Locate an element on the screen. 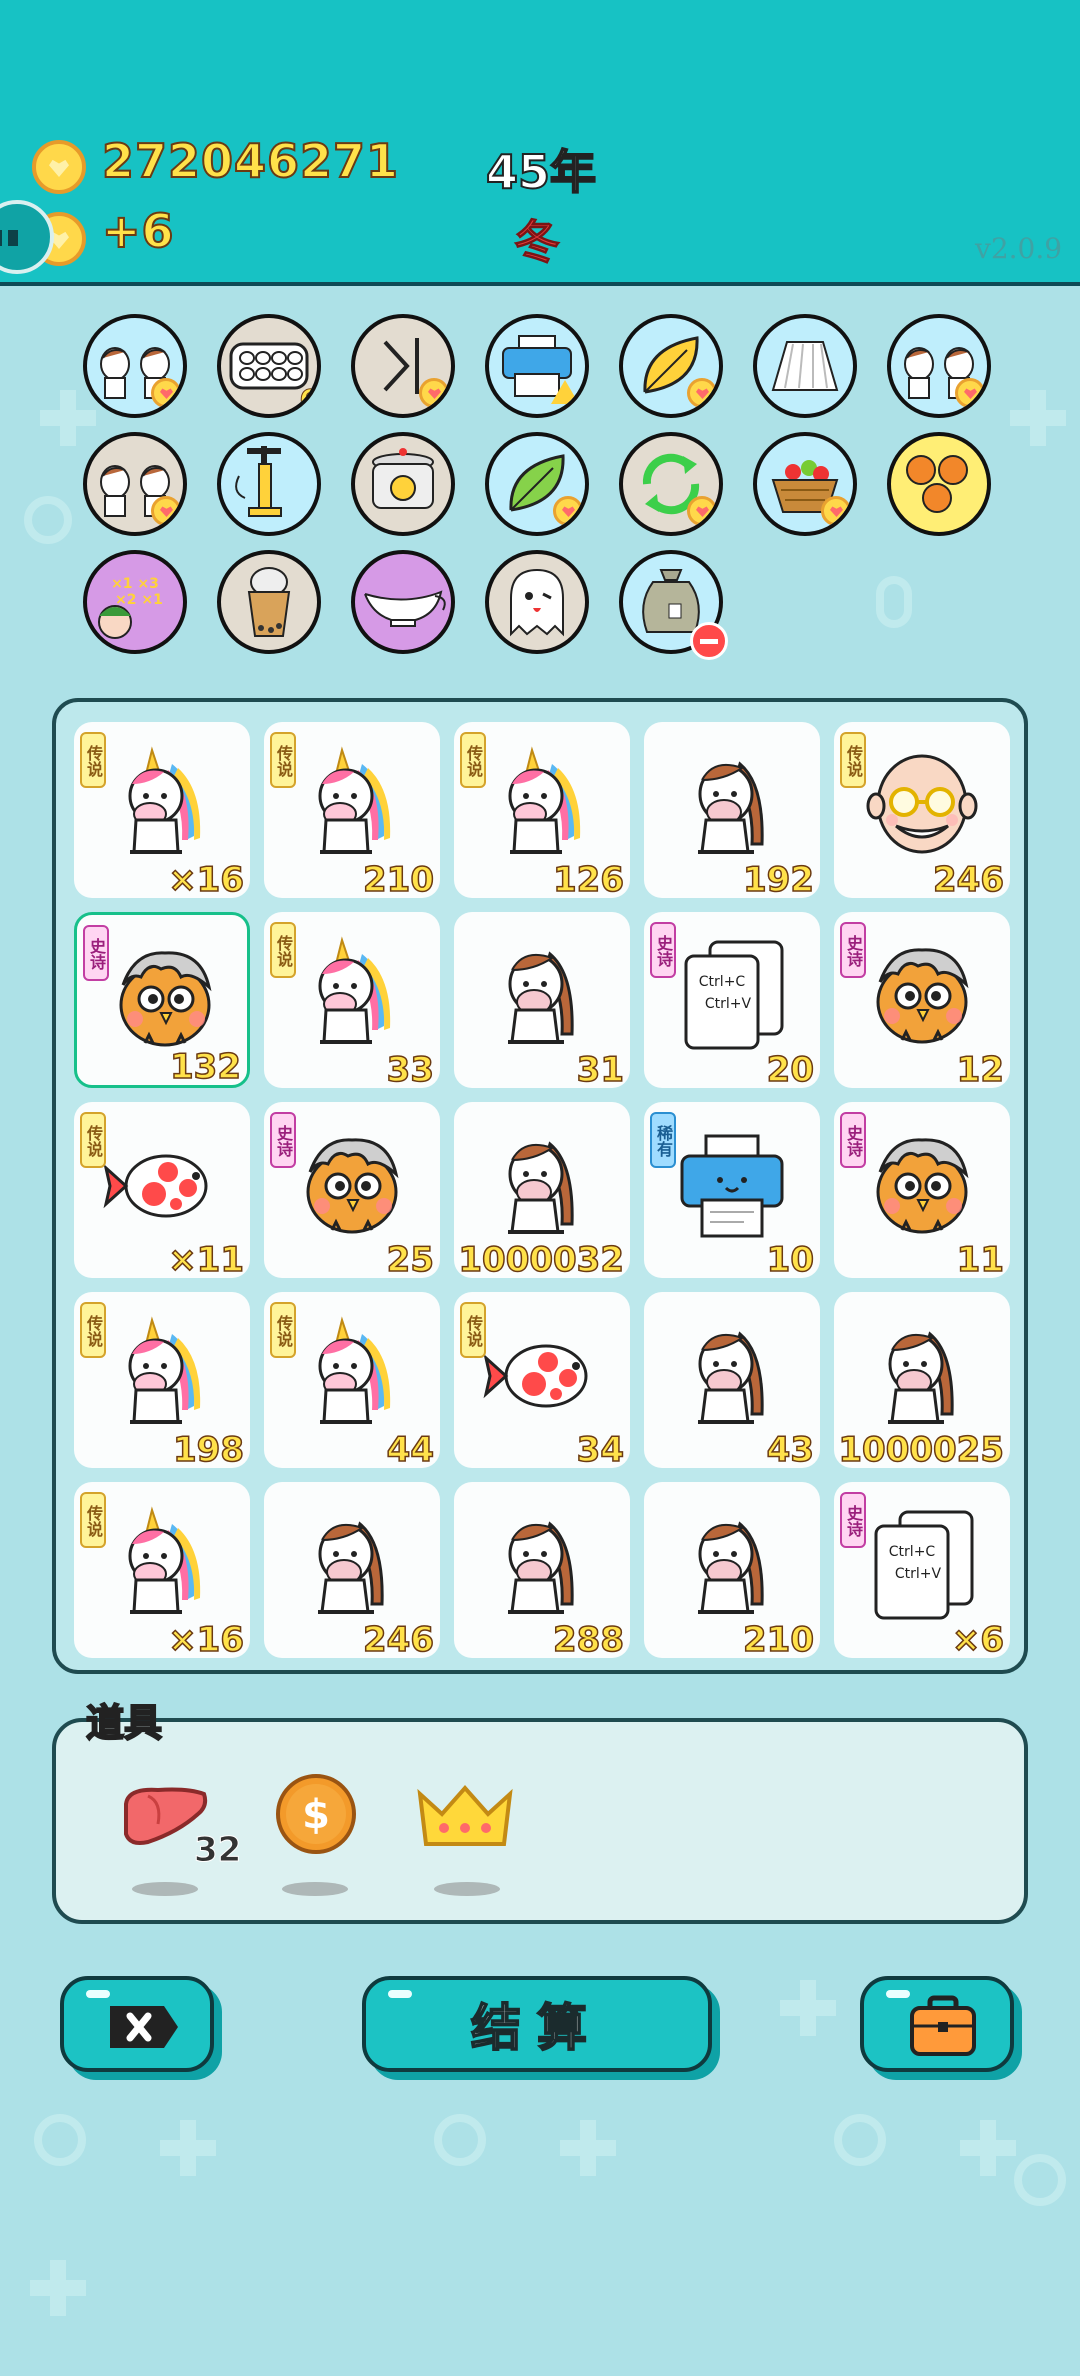 The height and width of the screenshot is (2376, 1080). fruit-basket-icon is located at coordinates (805, 484).